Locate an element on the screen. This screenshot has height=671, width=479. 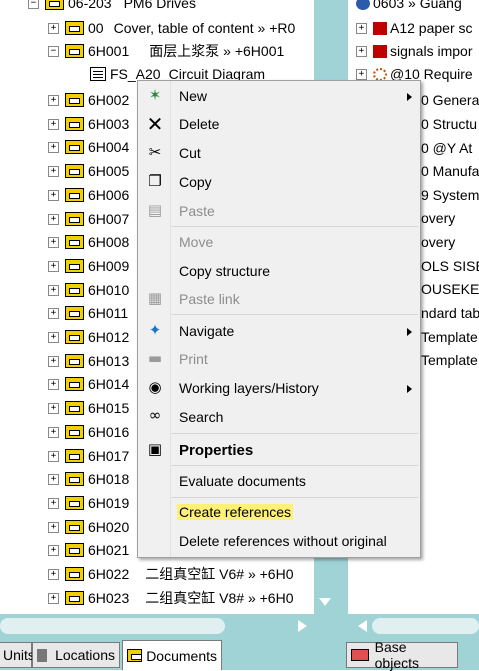
tree-item: OLS SISE is located at coordinates (450, 266).